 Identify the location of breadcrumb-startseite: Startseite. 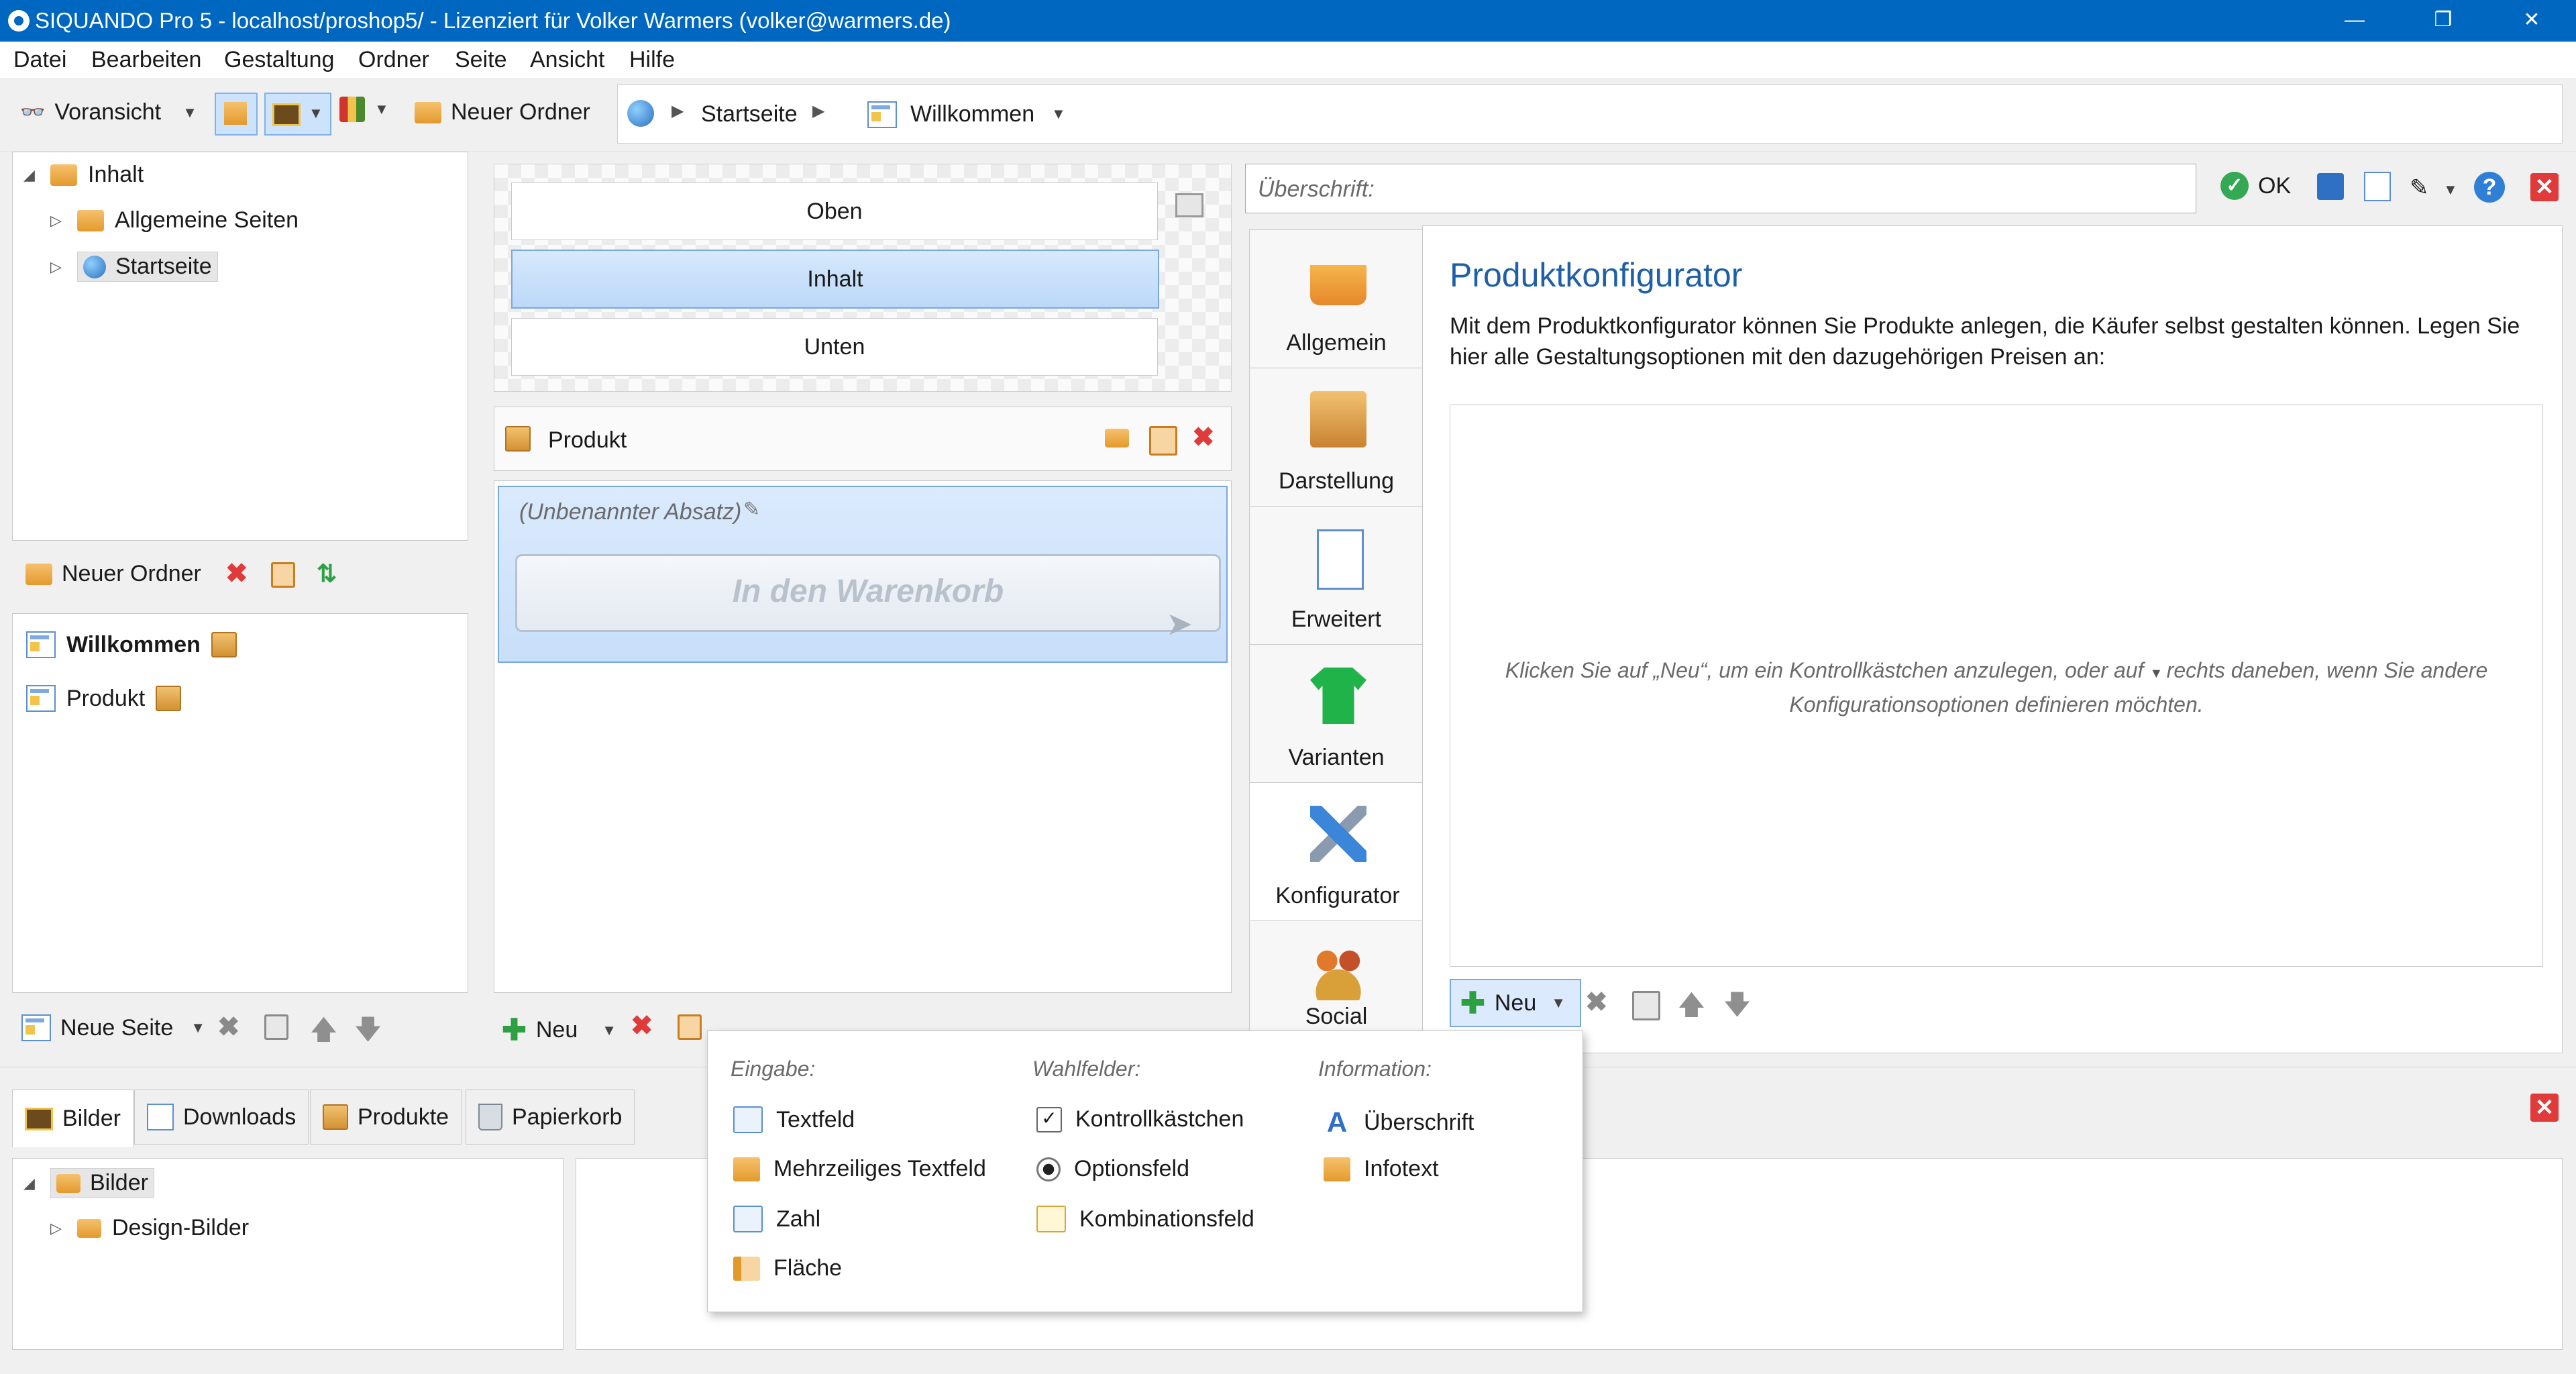
(749, 114).